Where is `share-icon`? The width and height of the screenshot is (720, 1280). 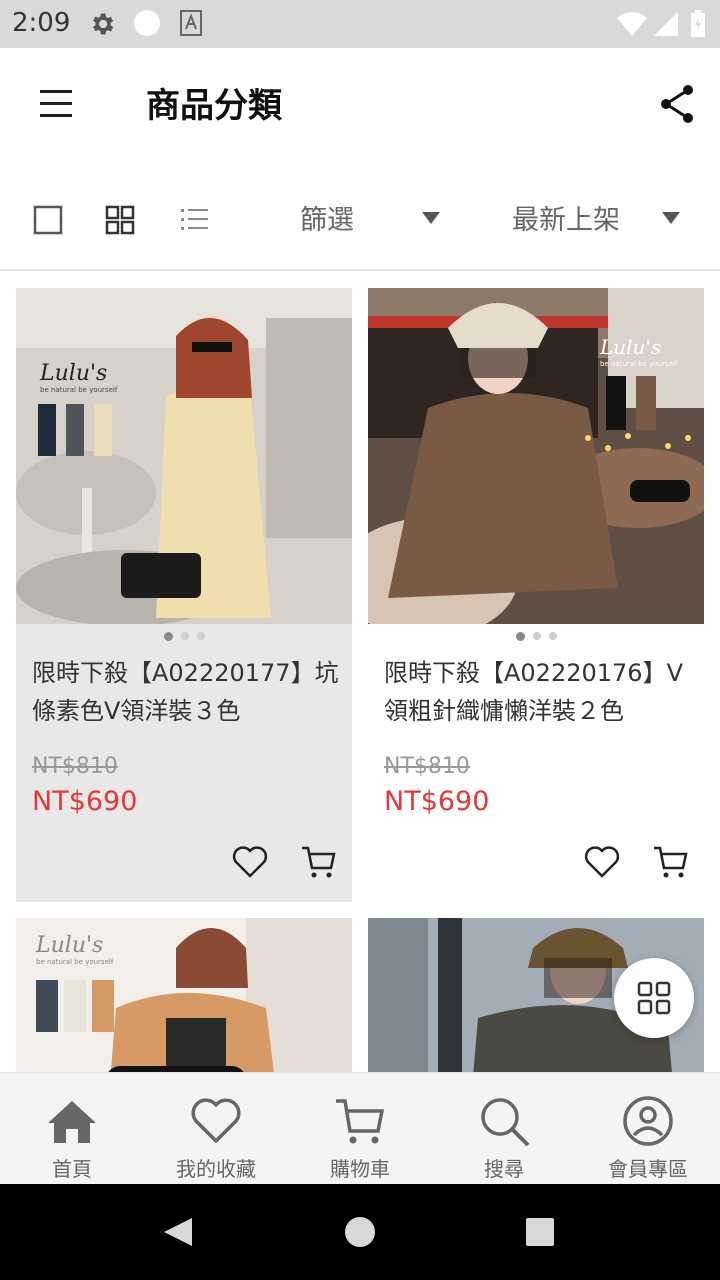 share-icon is located at coordinates (677, 104).